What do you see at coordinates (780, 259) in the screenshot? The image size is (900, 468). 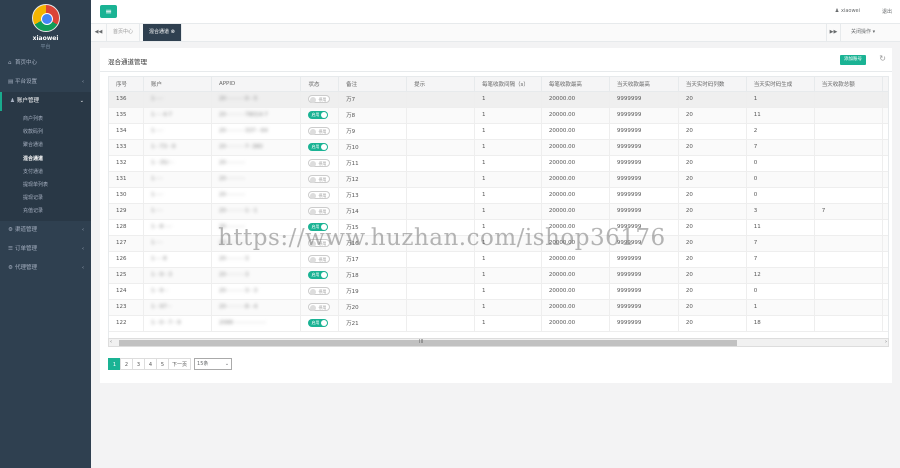 I see `gen-cell: 7` at bounding box center [780, 259].